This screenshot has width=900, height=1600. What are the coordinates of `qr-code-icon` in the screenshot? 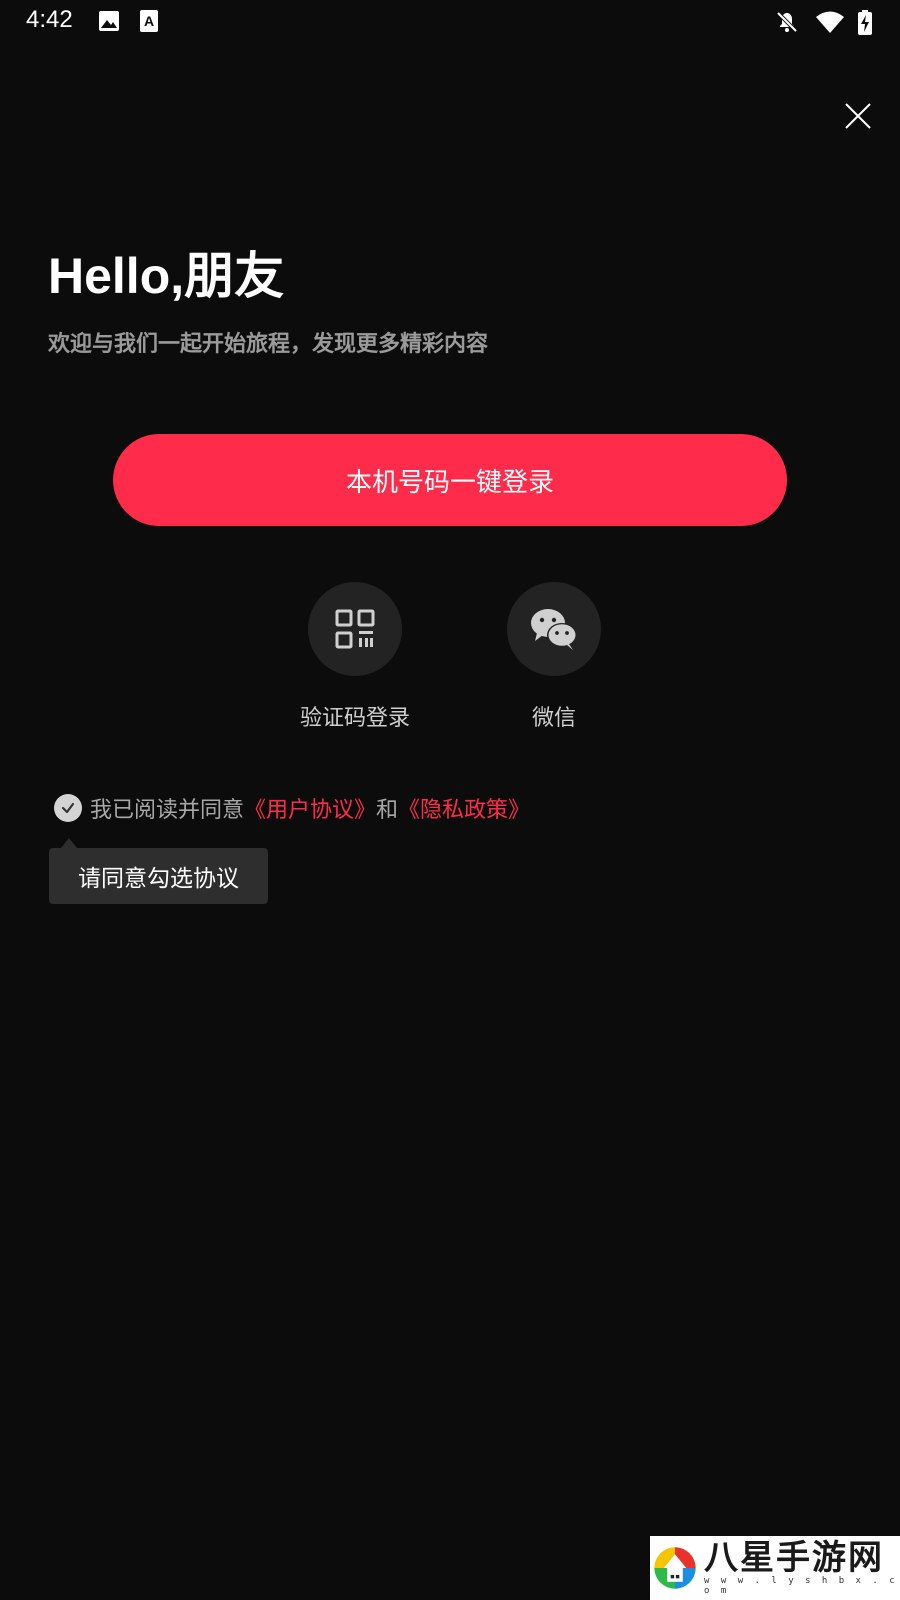 It's located at (355, 629).